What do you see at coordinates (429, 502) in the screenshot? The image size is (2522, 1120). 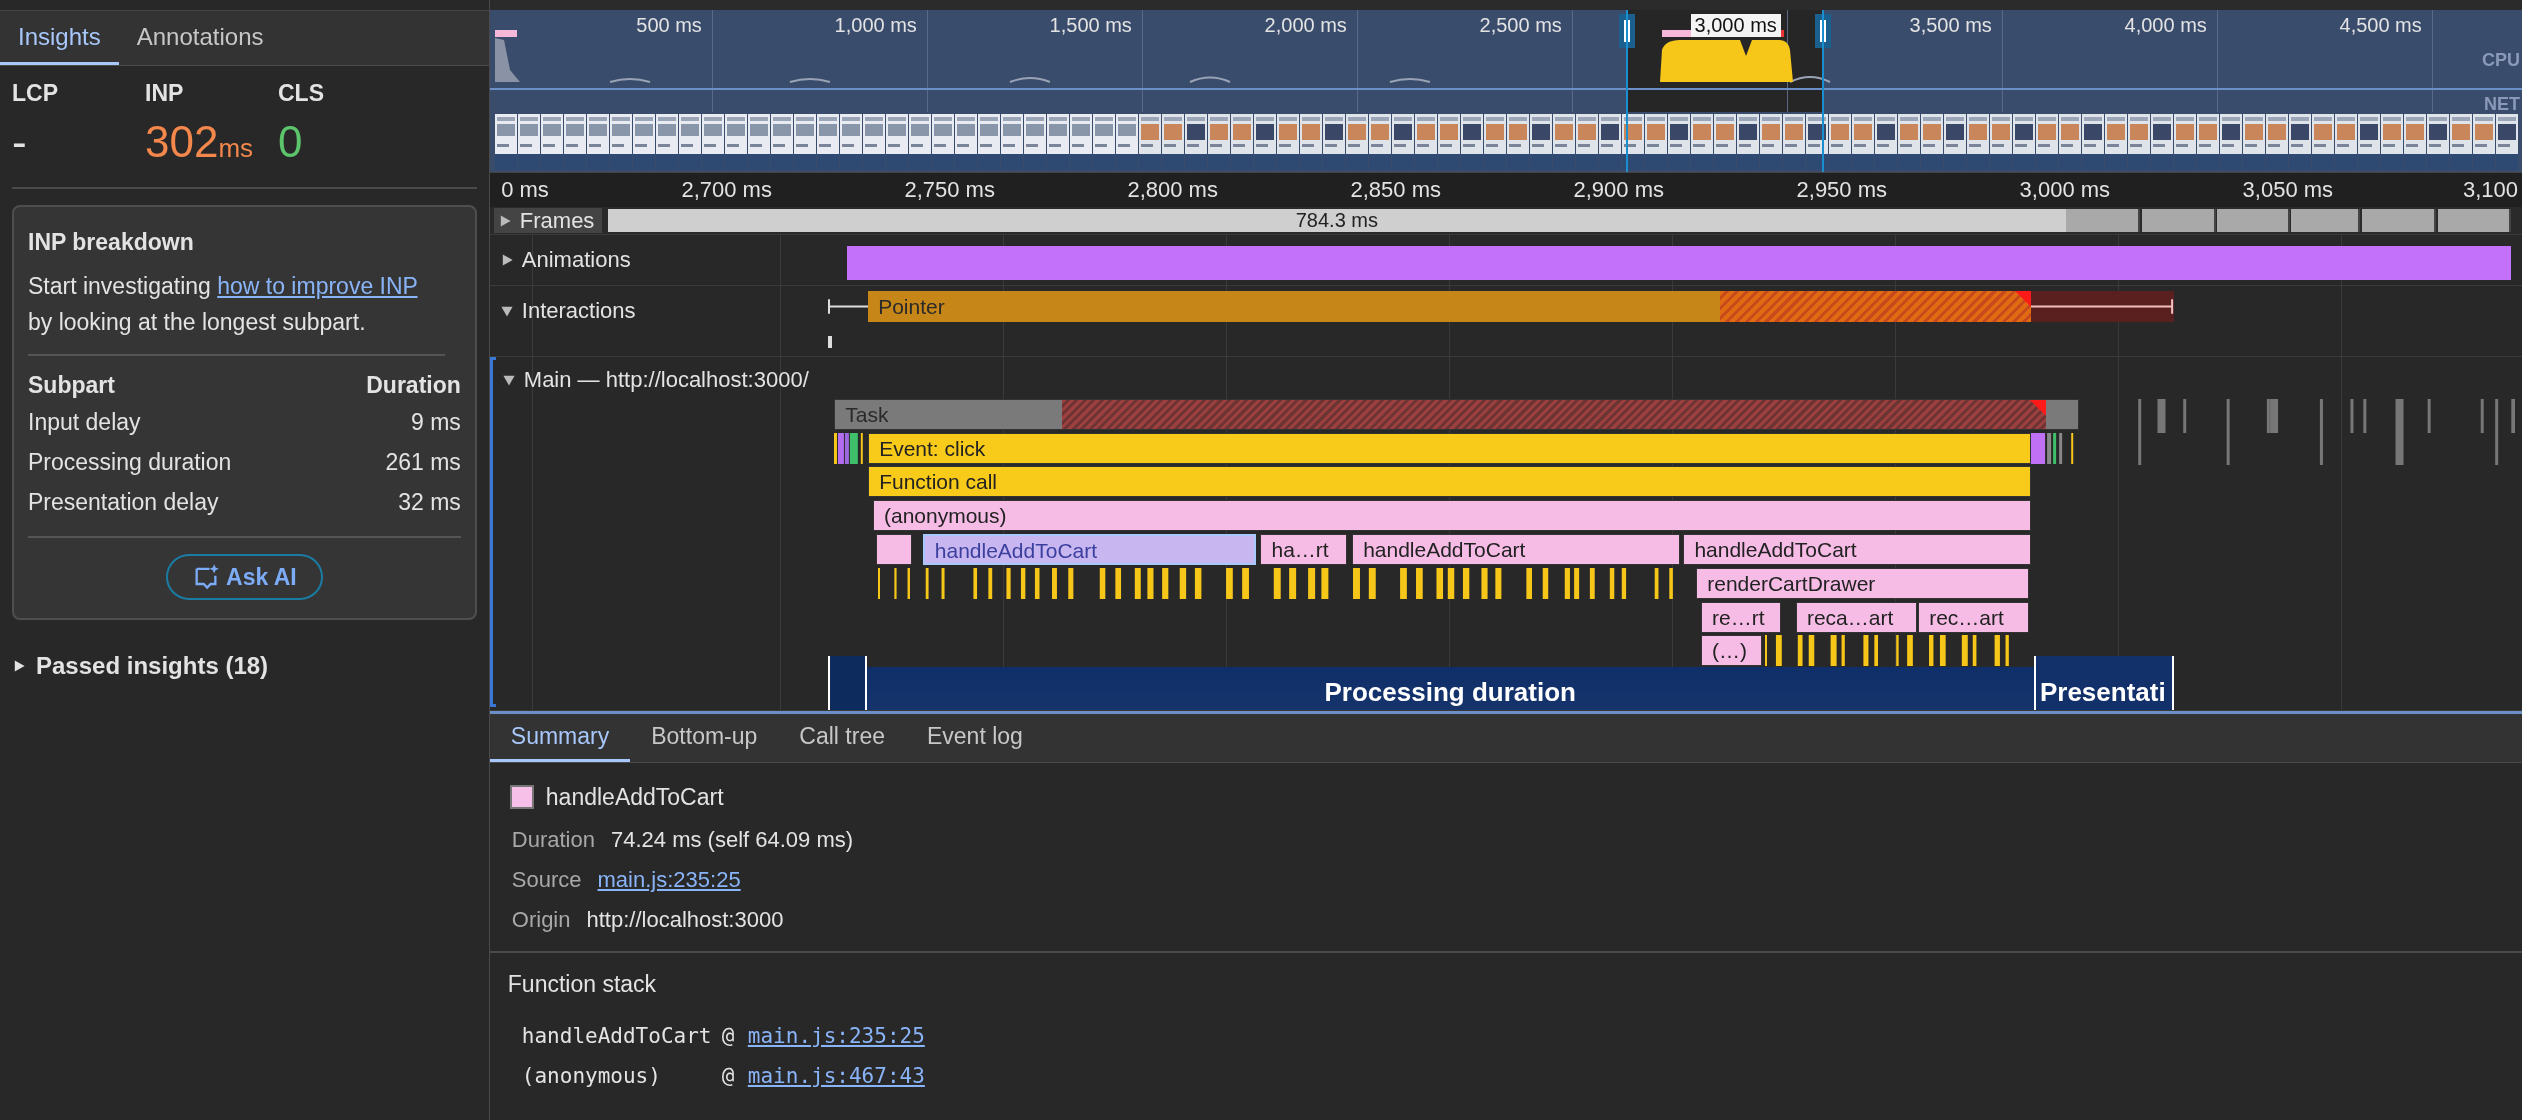 I see `table-cell-text: 32 ms` at bounding box center [429, 502].